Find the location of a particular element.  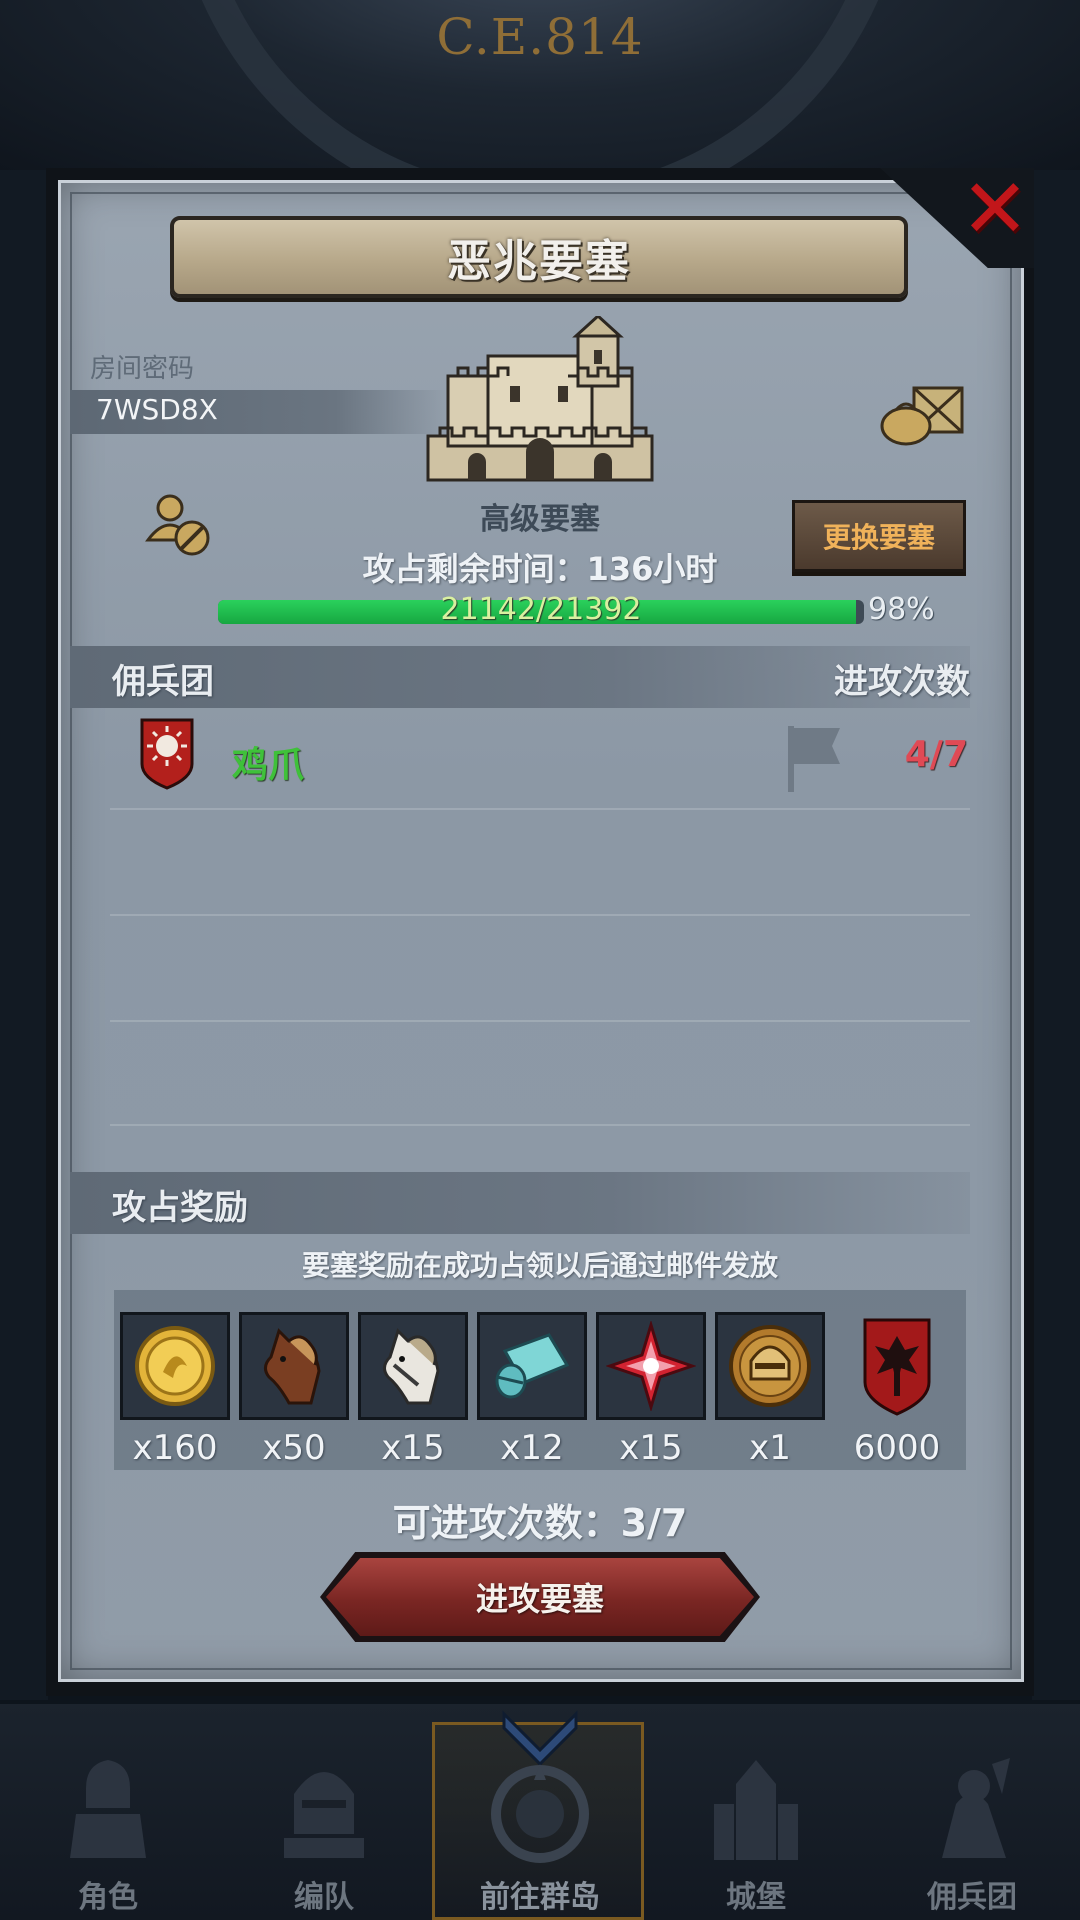

fortress-icon is located at coordinates (540, 399).